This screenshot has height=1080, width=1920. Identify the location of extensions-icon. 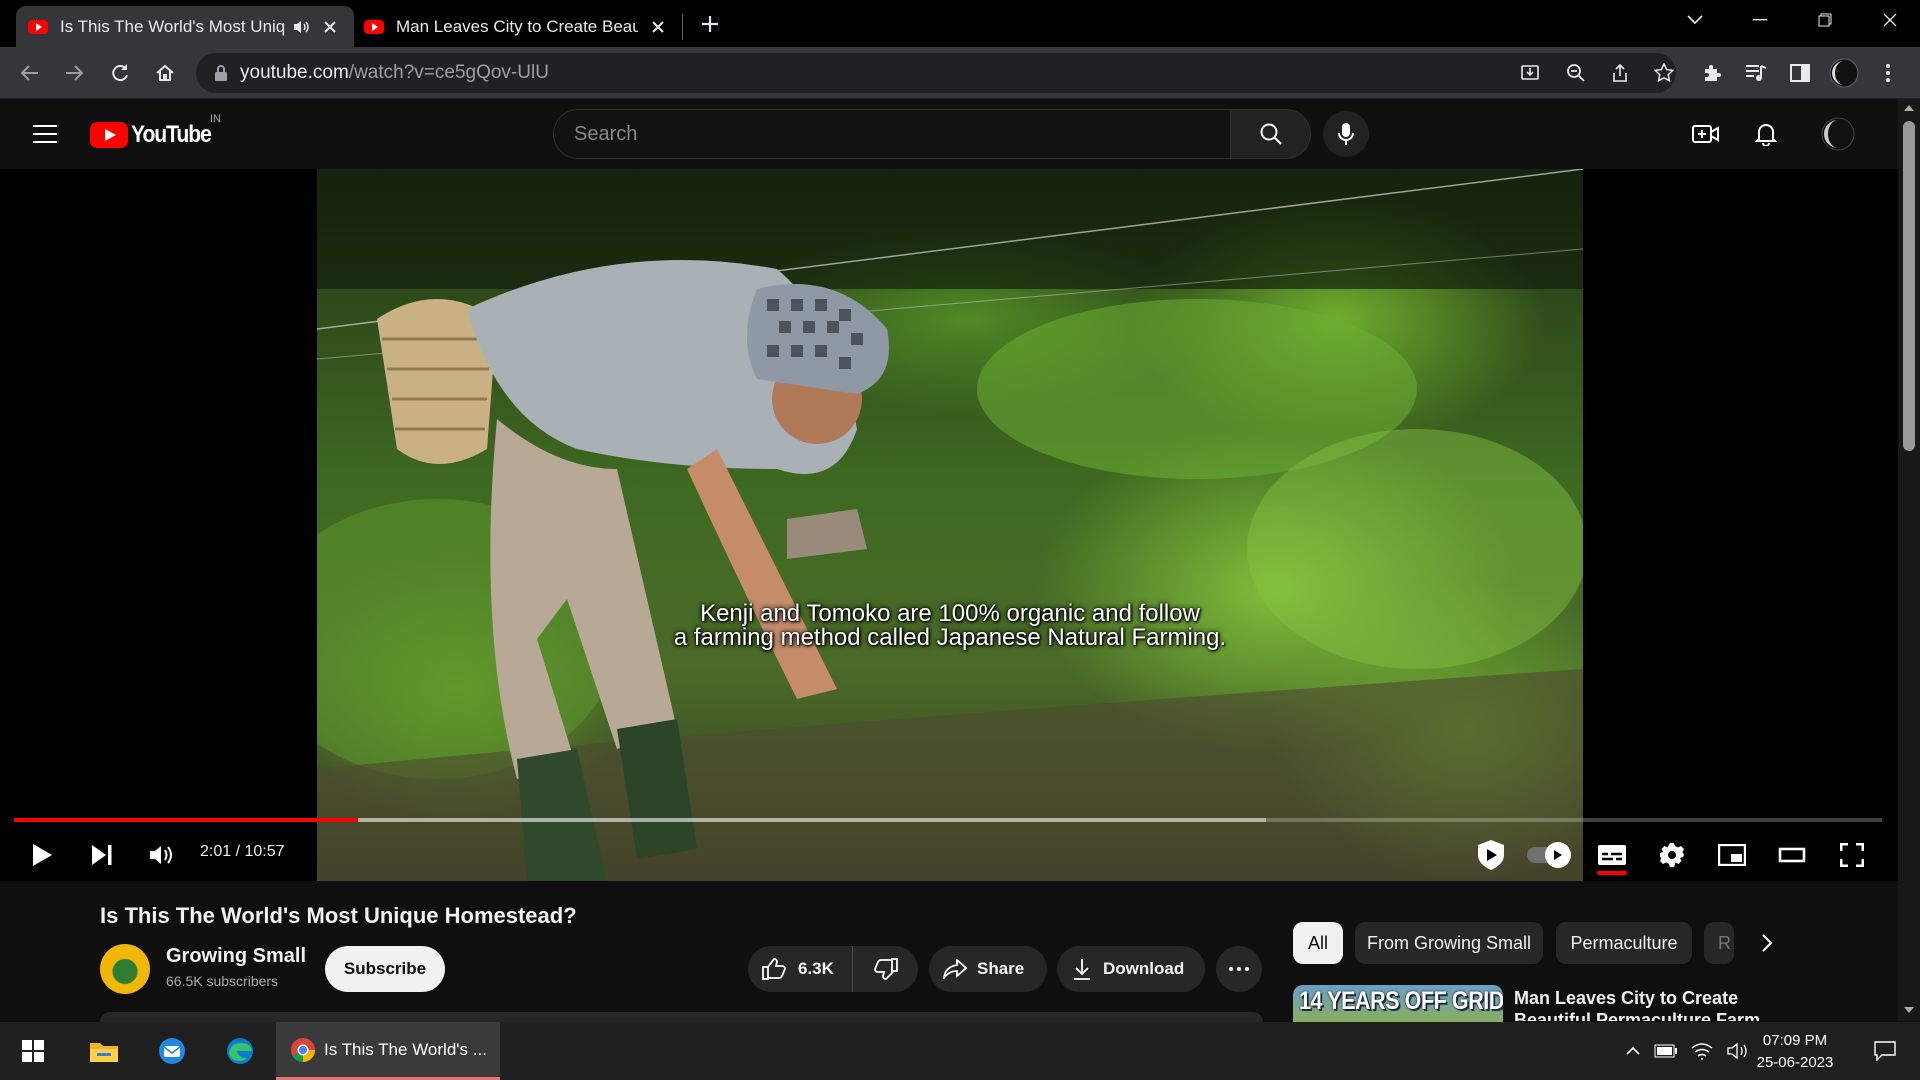
(1712, 73).